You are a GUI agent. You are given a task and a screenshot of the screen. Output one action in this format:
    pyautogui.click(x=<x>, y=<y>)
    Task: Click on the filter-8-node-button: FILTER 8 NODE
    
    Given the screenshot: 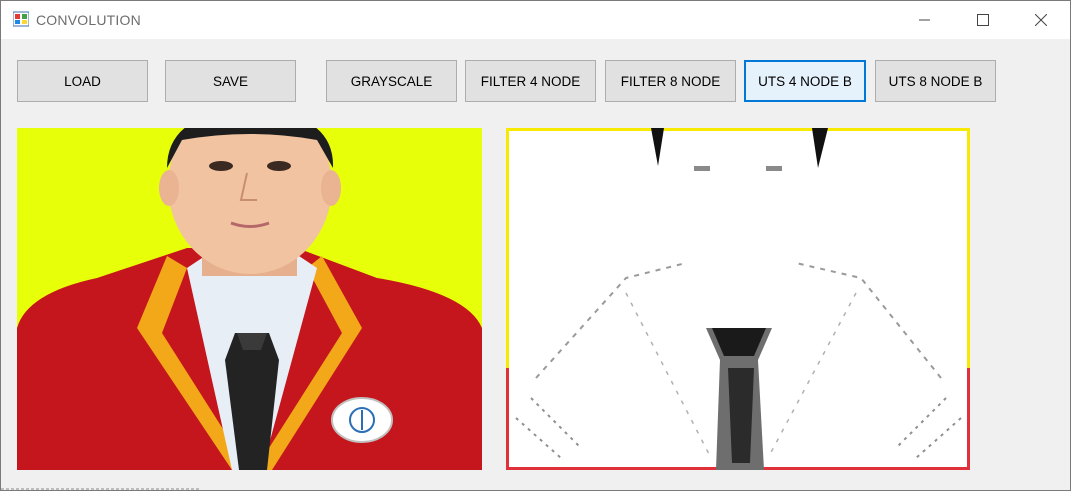 What is the action you would take?
    pyautogui.click(x=670, y=81)
    